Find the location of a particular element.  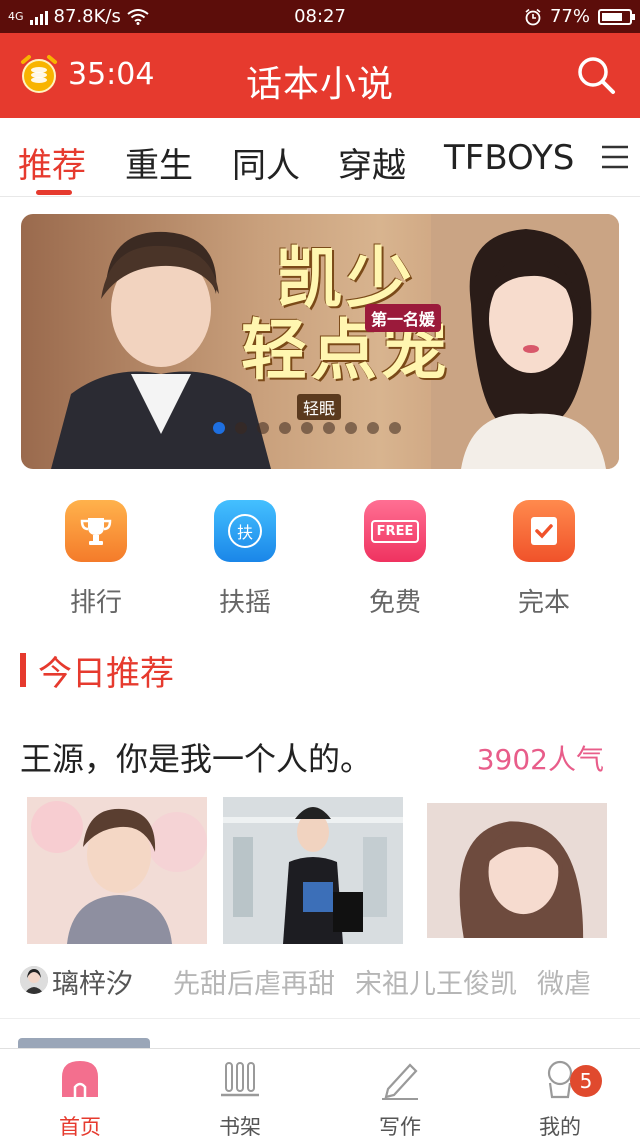

alarm-icon is located at coordinates (533, 16).